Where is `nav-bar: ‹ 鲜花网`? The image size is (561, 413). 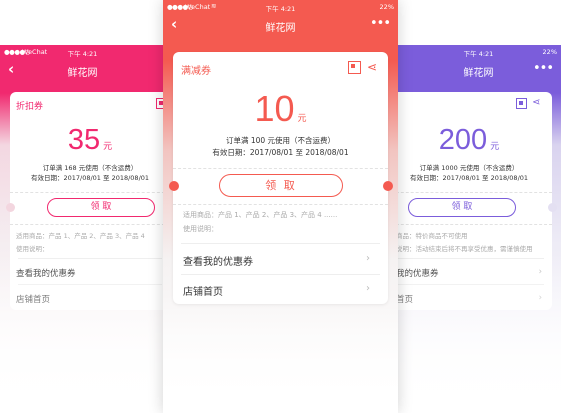
nav-bar: ‹ 鲜花网 is located at coordinates (82, 70).